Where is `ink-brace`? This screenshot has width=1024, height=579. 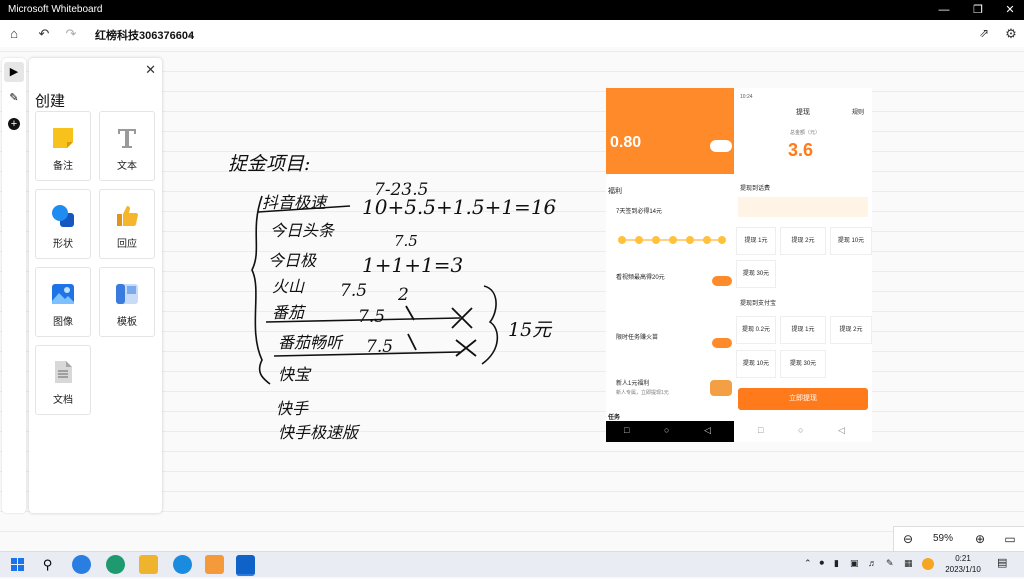
ink-brace is located at coordinates (261, 290).